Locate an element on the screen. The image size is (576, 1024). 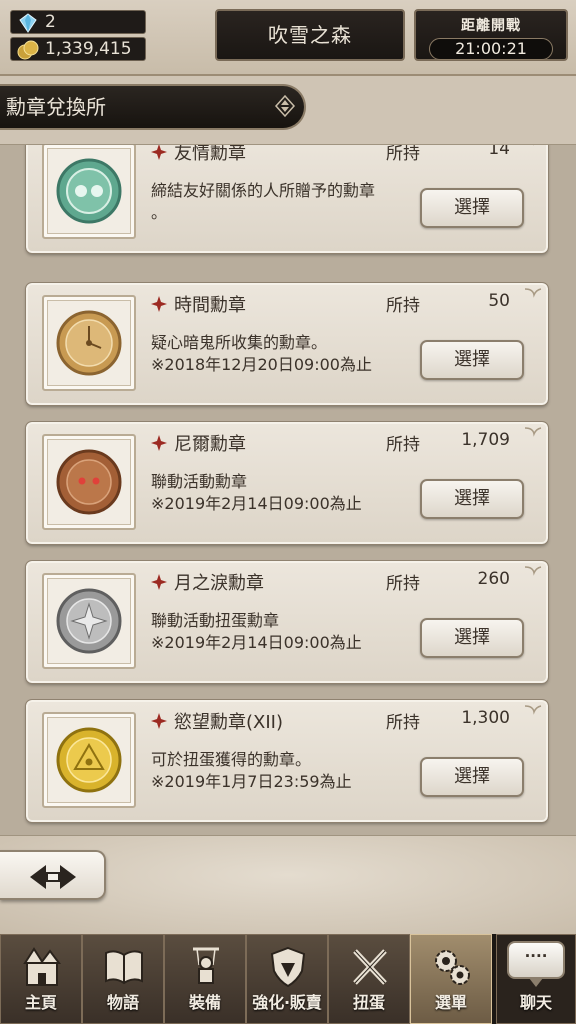
coin-count: 1,339,415 is located at coordinates (88, 49).